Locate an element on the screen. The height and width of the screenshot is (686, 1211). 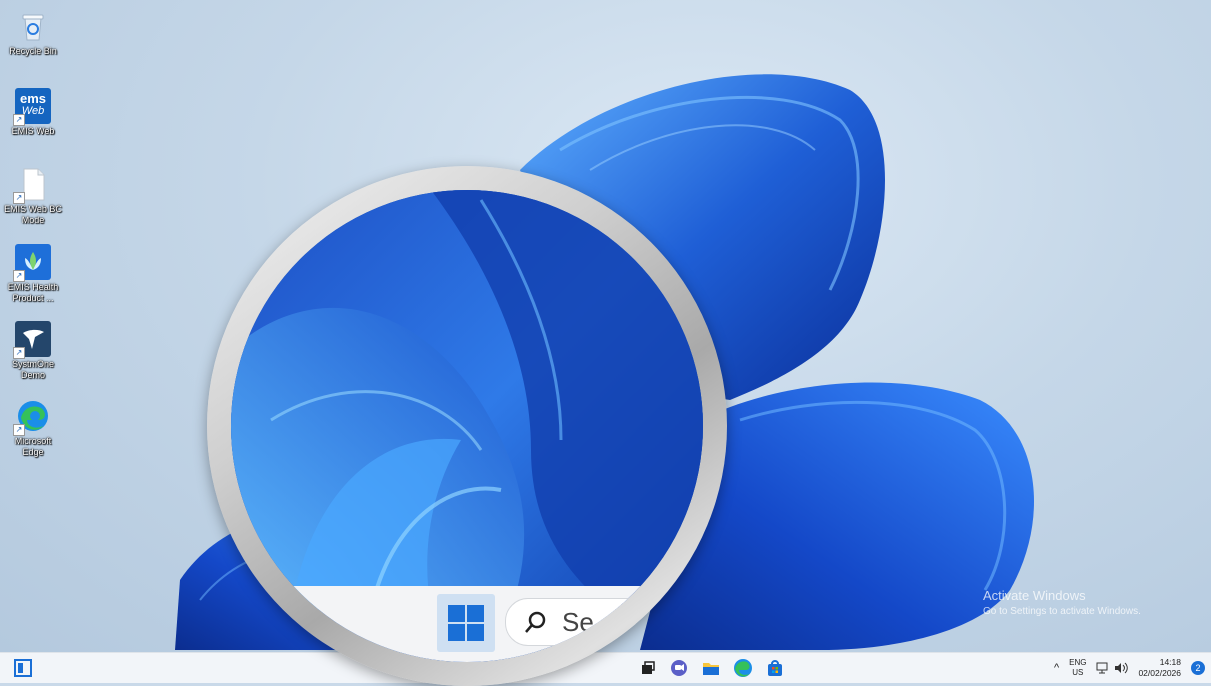
file-explorer-button is located at coordinates (711, 668).